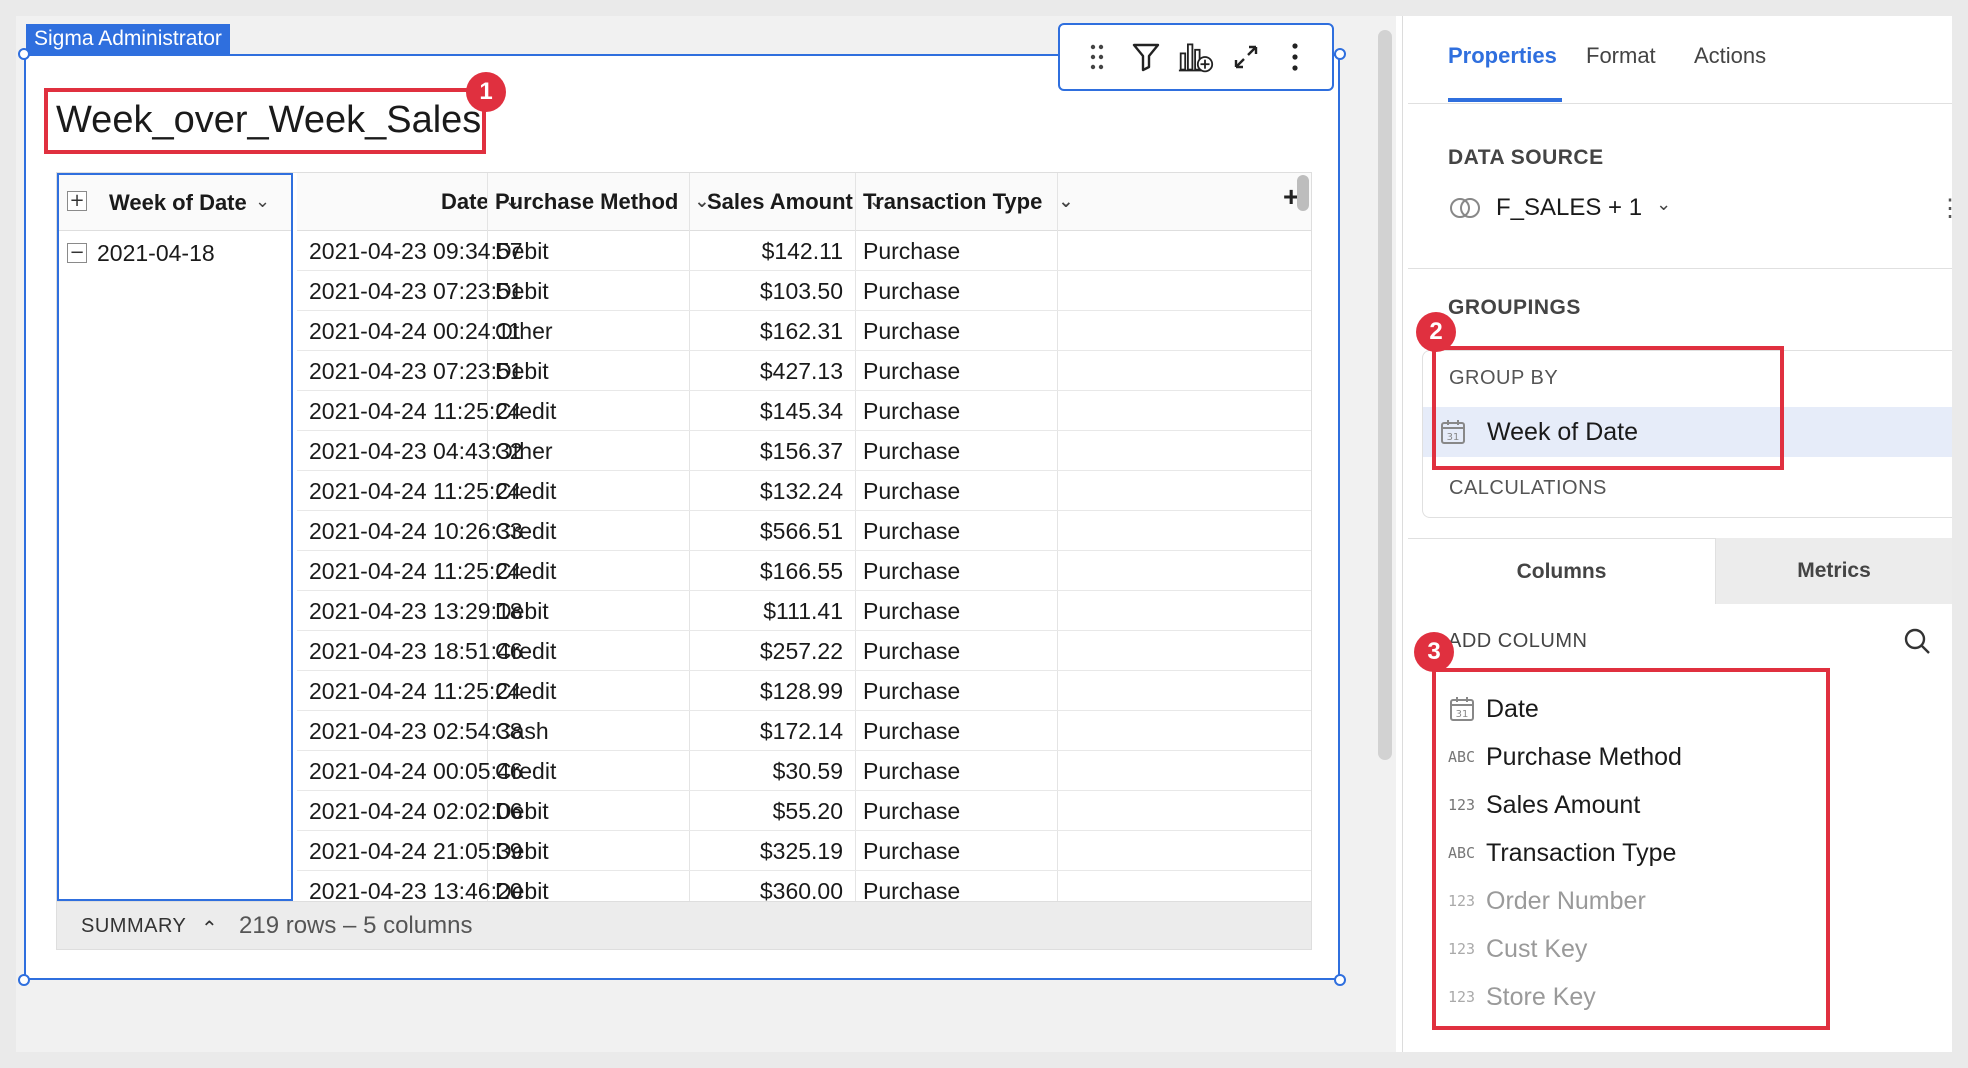 This screenshot has height=1068, width=1968. What do you see at coordinates (804, 886) in the screenshot?
I see `table-row: 2021-04-23 13:46:20 Debit $360.00 Purchase` at bounding box center [804, 886].